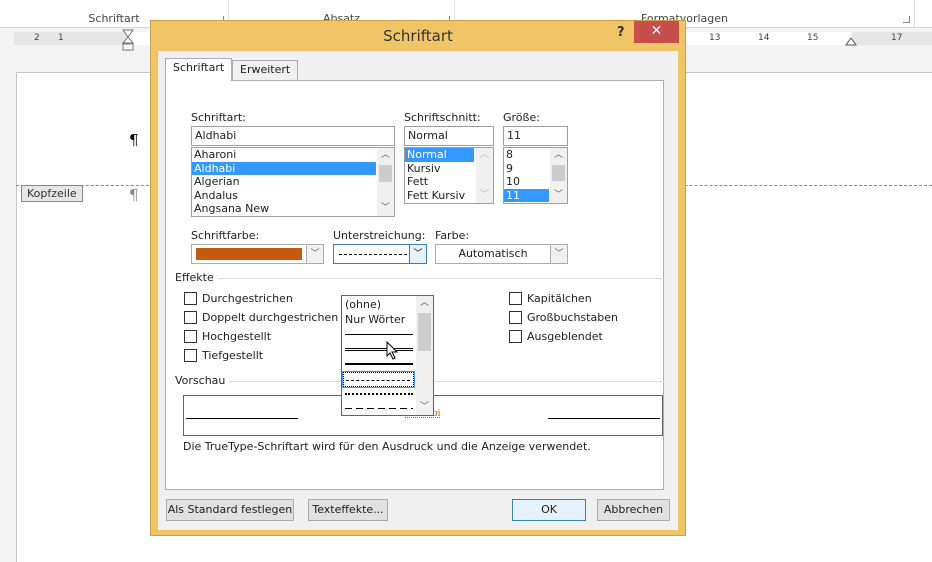 The width and height of the screenshot is (932, 562). I want to click on checkbox-small-caps: Kapitälchen, so click(550, 298).